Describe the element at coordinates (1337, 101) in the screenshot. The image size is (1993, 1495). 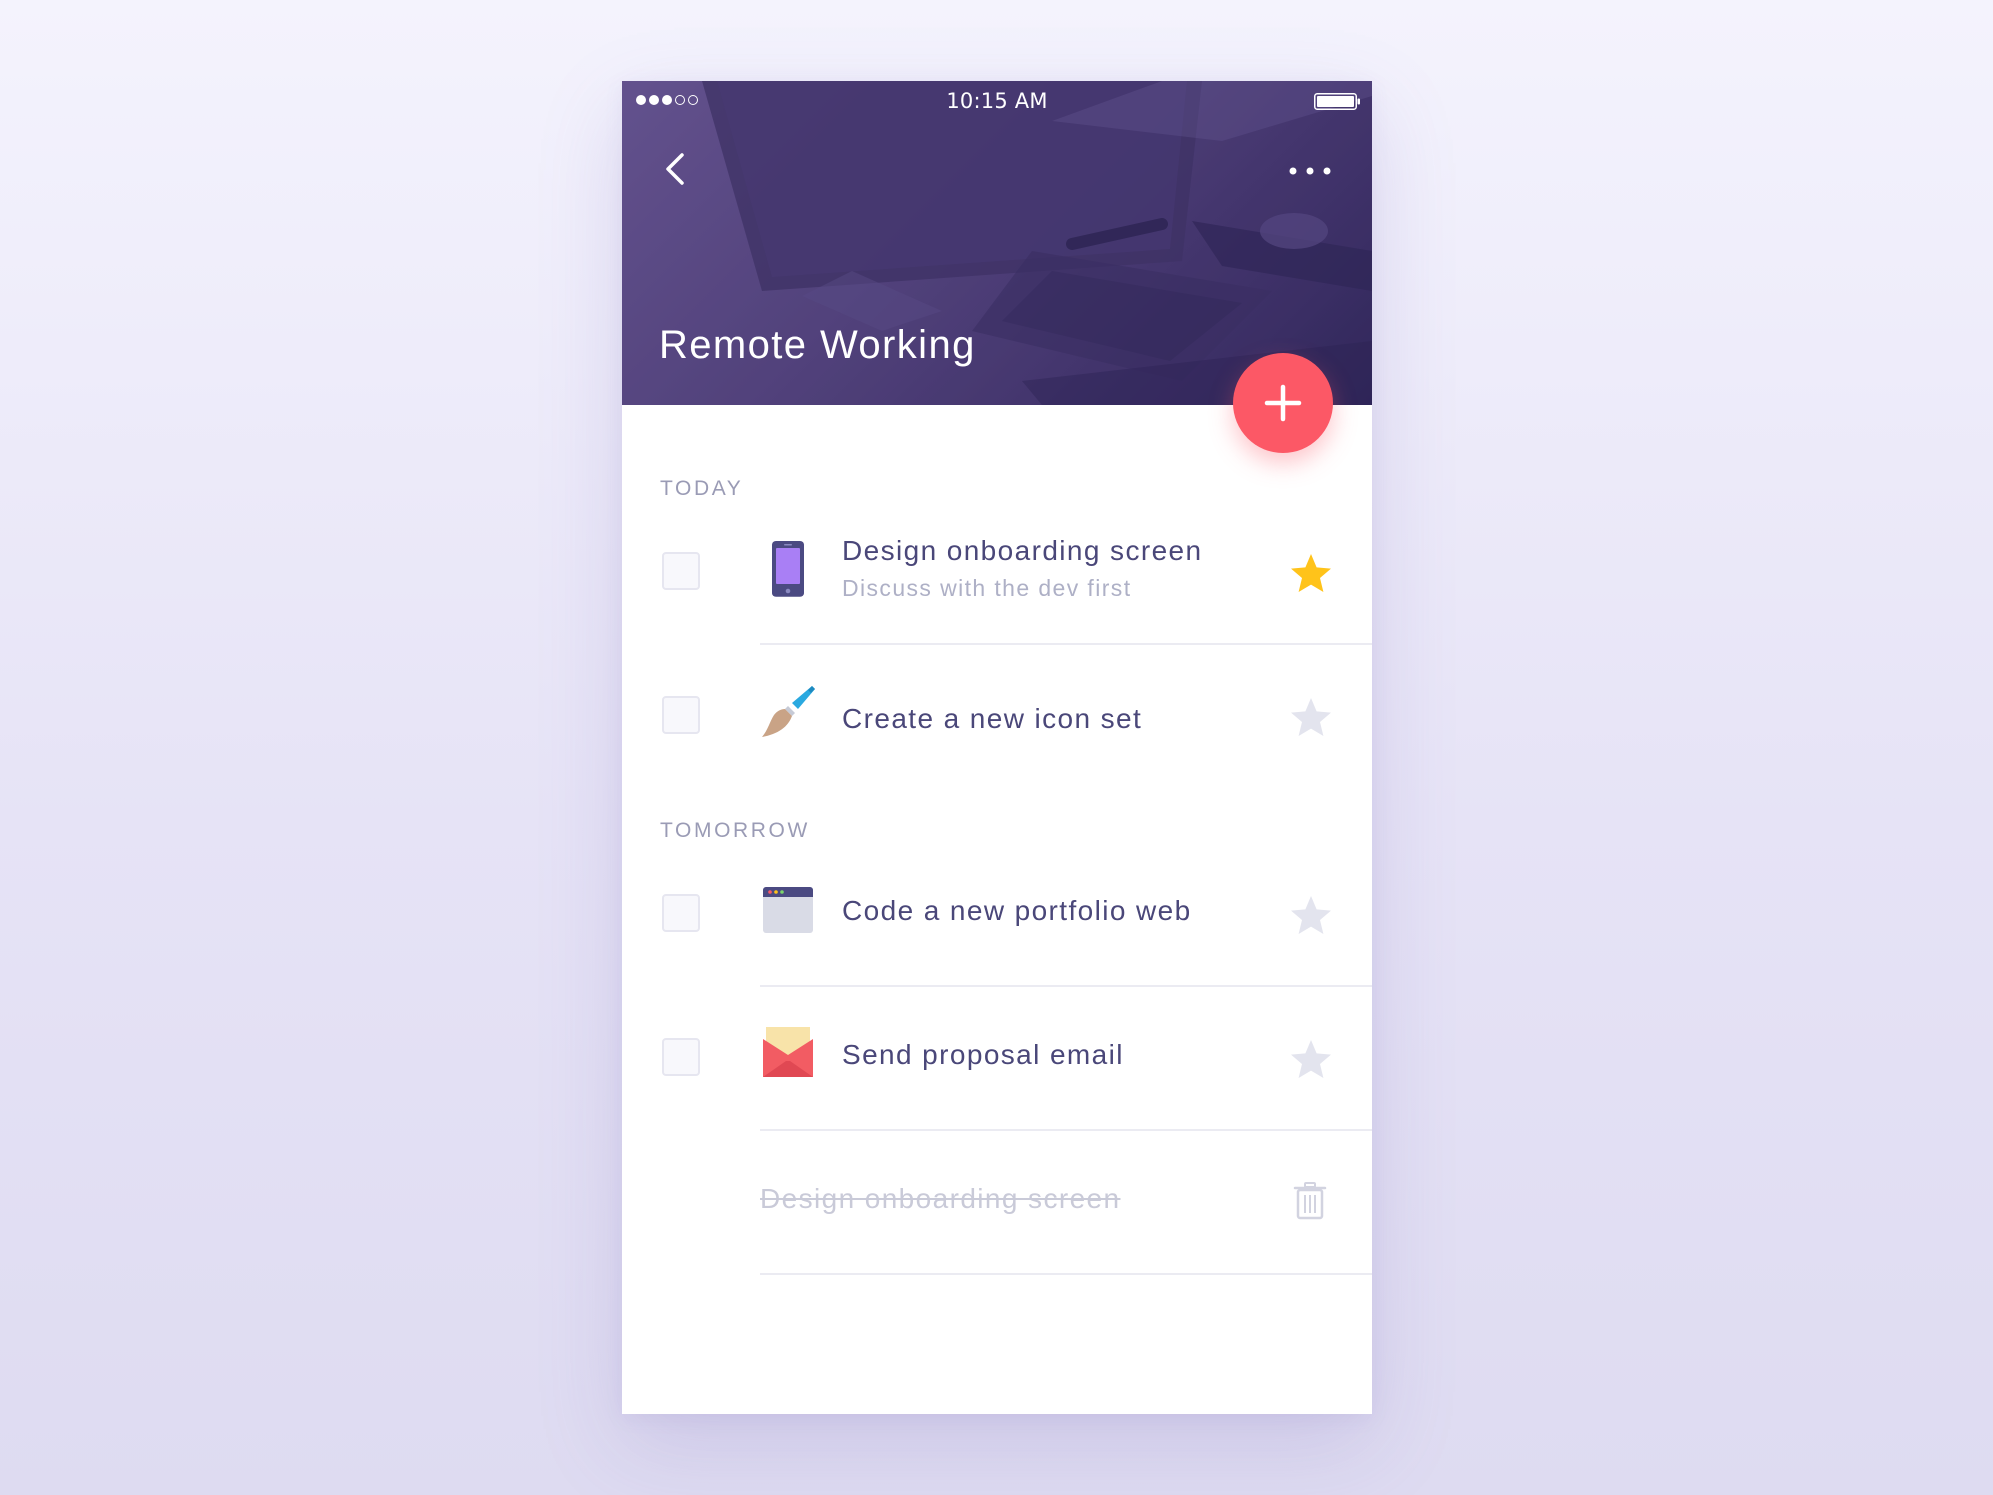
I see `battery-icon` at that location.